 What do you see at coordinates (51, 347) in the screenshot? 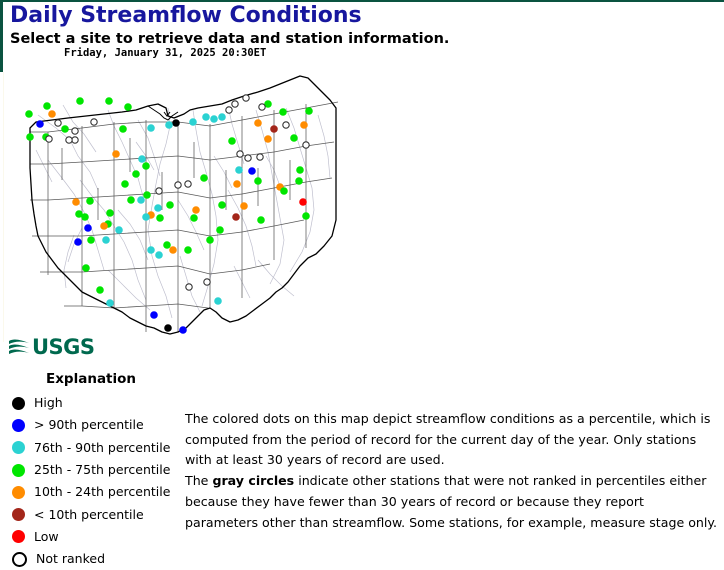
I see `usgs-logo: USGS` at bounding box center [51, 347].